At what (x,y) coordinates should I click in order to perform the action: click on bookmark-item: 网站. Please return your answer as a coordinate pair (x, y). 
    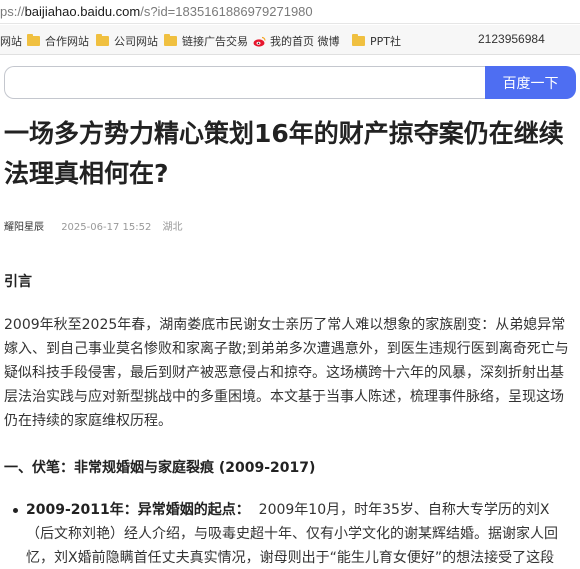
    Looking at the image, I should click on (11, 41).